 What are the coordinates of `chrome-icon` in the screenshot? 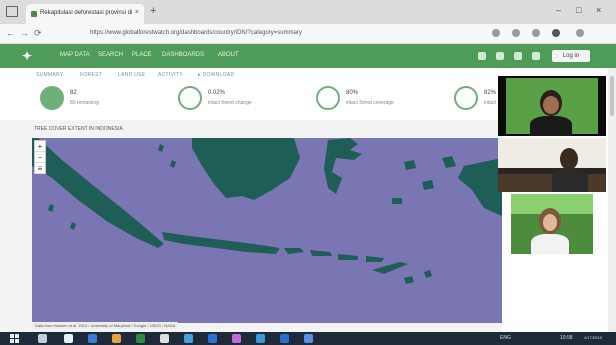 It's located at (308, 338).